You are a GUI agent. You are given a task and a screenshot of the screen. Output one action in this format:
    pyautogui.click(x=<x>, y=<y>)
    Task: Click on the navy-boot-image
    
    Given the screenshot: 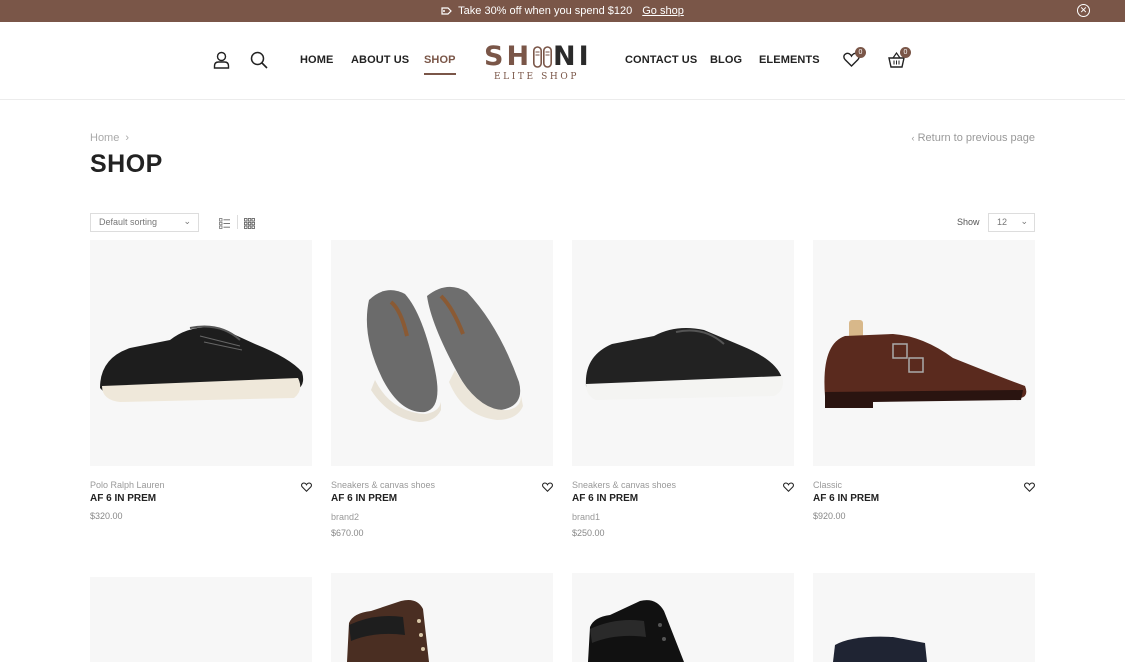 What is the action you would take?
    pyautogui.click(x=880, y=649)
    